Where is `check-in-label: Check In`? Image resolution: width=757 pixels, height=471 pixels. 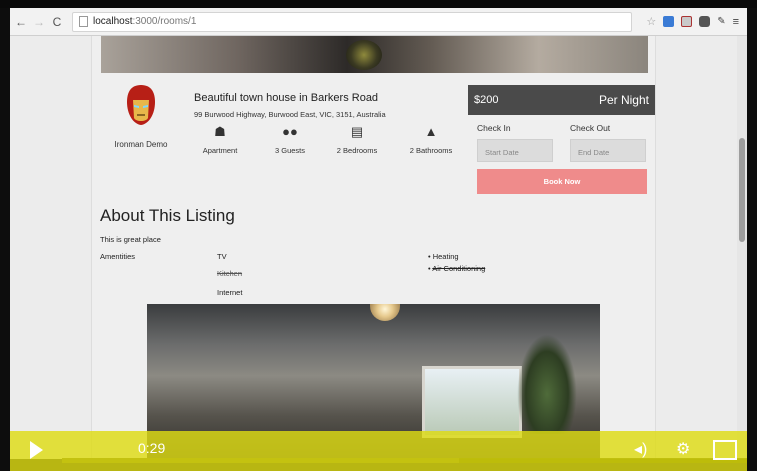 check-in-label: Check In is located at coordinates (494, 128).